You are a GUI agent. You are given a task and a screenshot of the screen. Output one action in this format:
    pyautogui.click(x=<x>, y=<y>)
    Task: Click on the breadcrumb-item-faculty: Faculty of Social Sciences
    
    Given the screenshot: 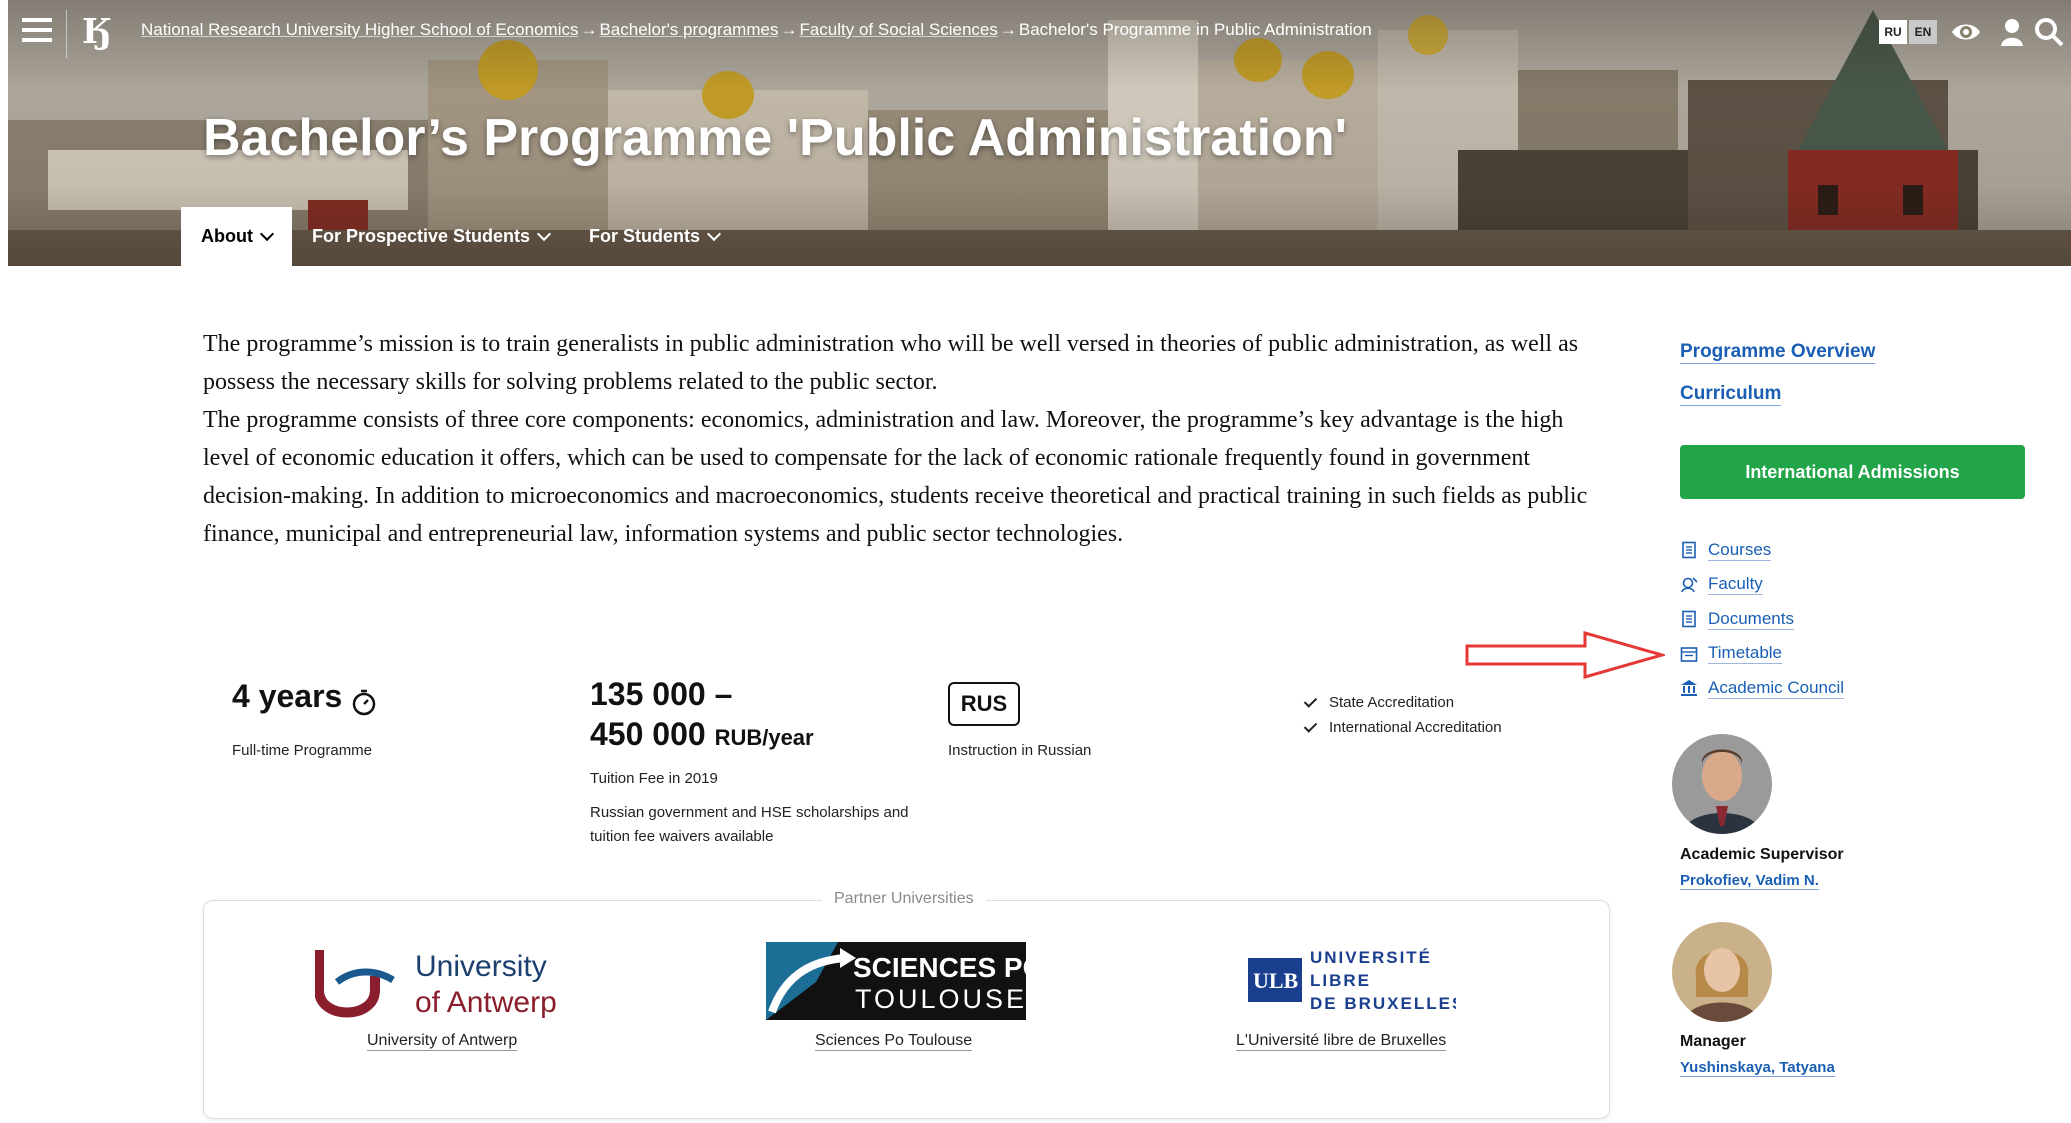 What is the action you would take?
    pyautogui.click(x=898, y=29)
    